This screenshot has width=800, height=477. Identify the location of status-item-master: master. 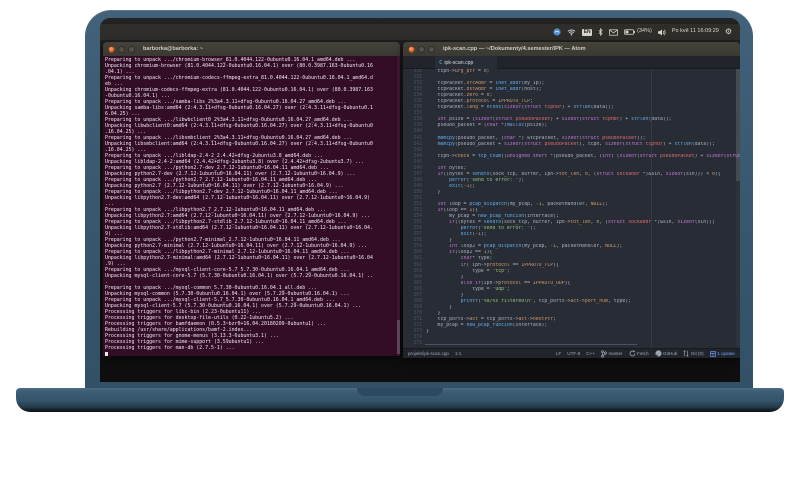
(612, 353).